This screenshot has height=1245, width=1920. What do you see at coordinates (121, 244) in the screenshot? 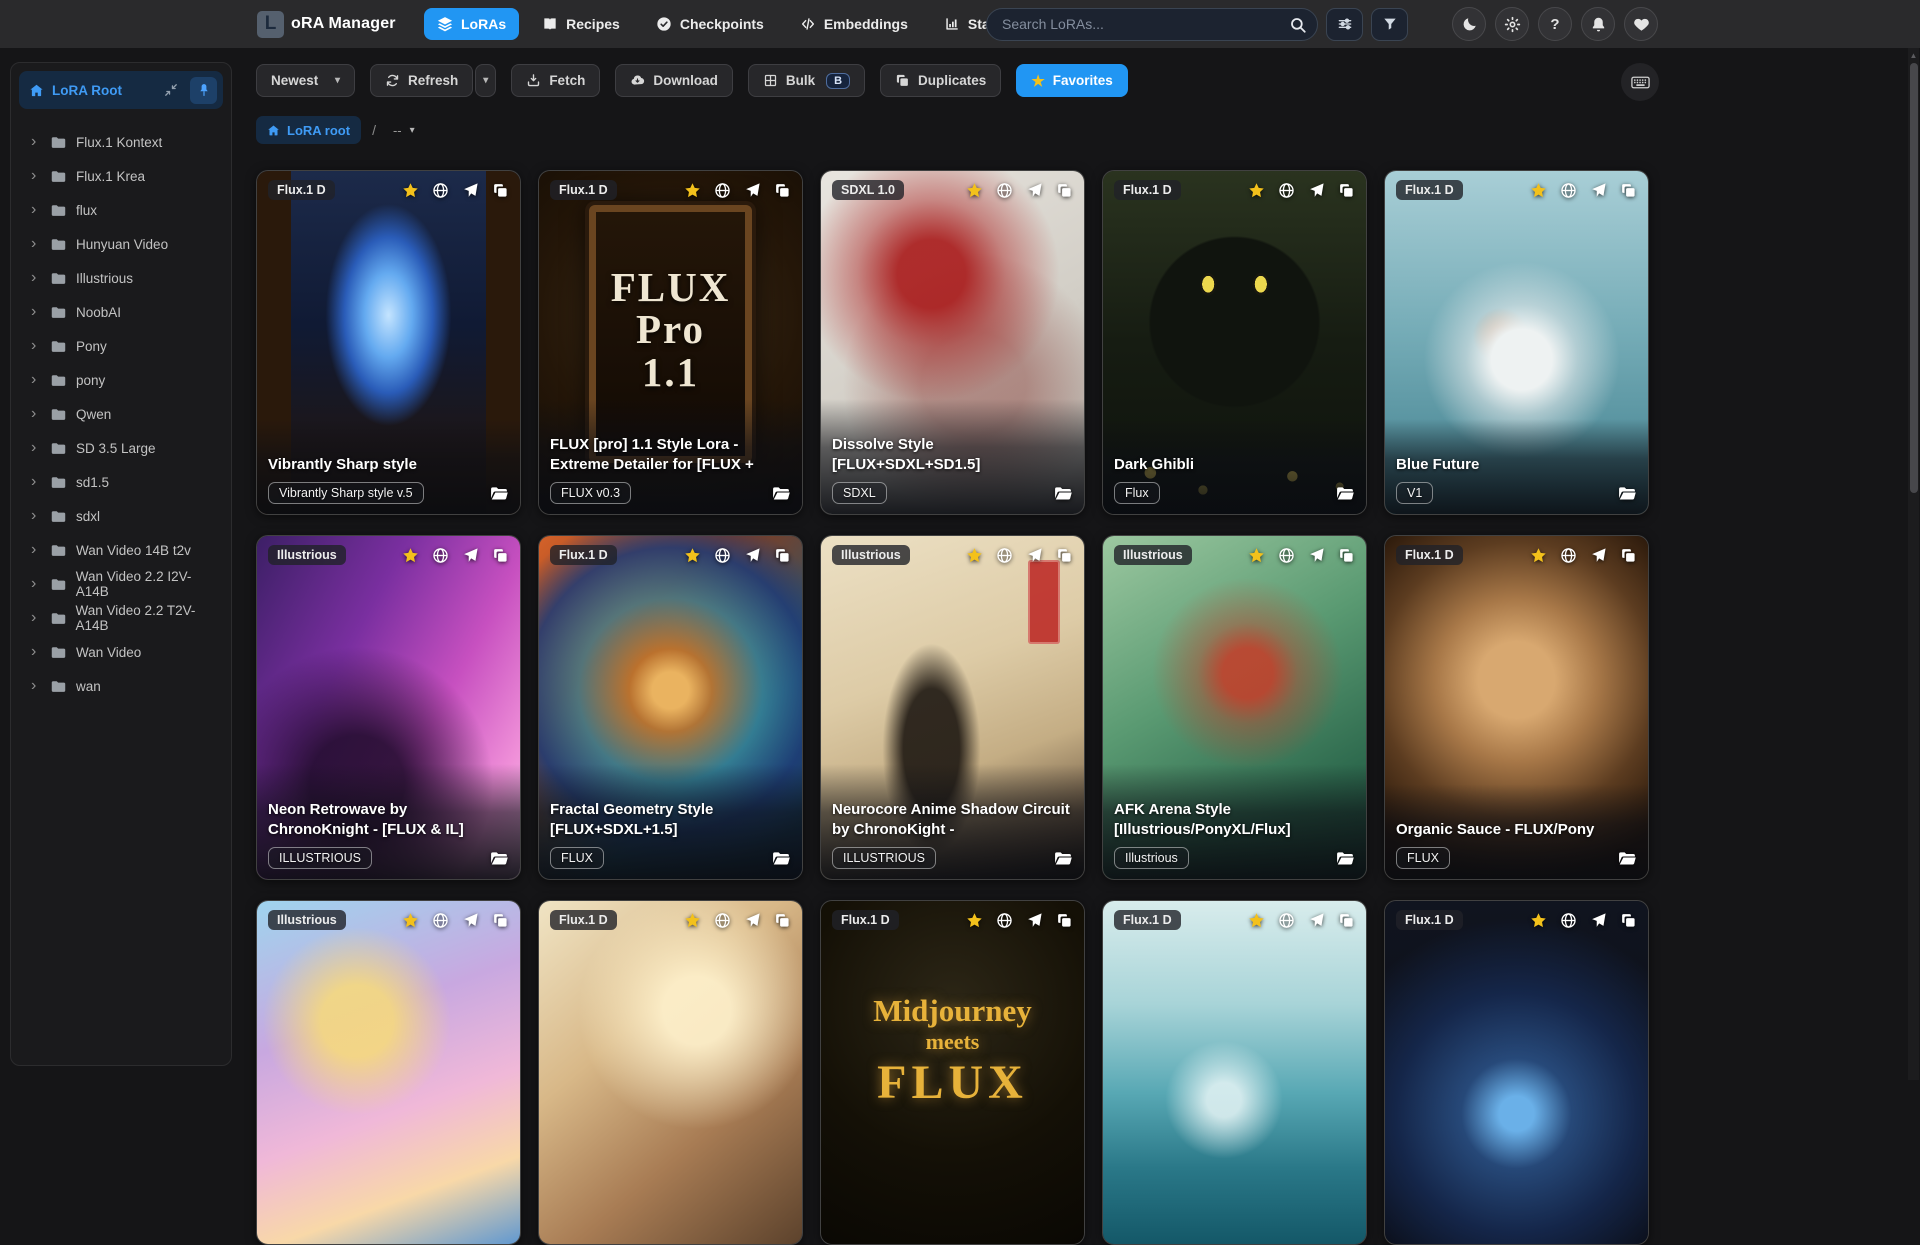
I see `sidebar-folder-item: › Hunyuan Video` at bounding box center [121, 244].